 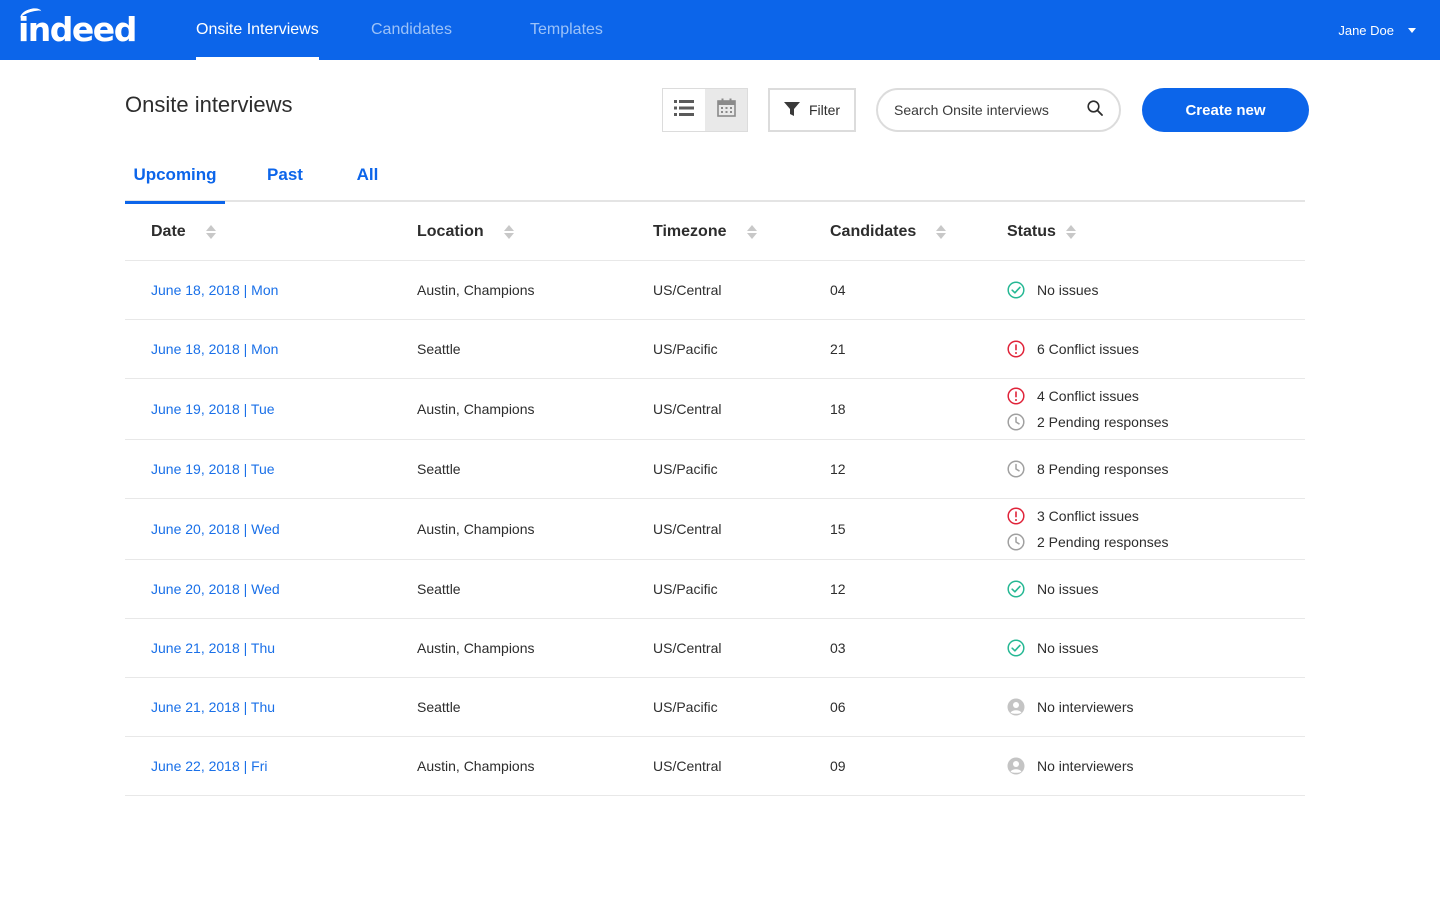 What do you see at coordinates (726, 110) in the screenshot?
I see `calendar-view-button` at bounding box center [726, 110].